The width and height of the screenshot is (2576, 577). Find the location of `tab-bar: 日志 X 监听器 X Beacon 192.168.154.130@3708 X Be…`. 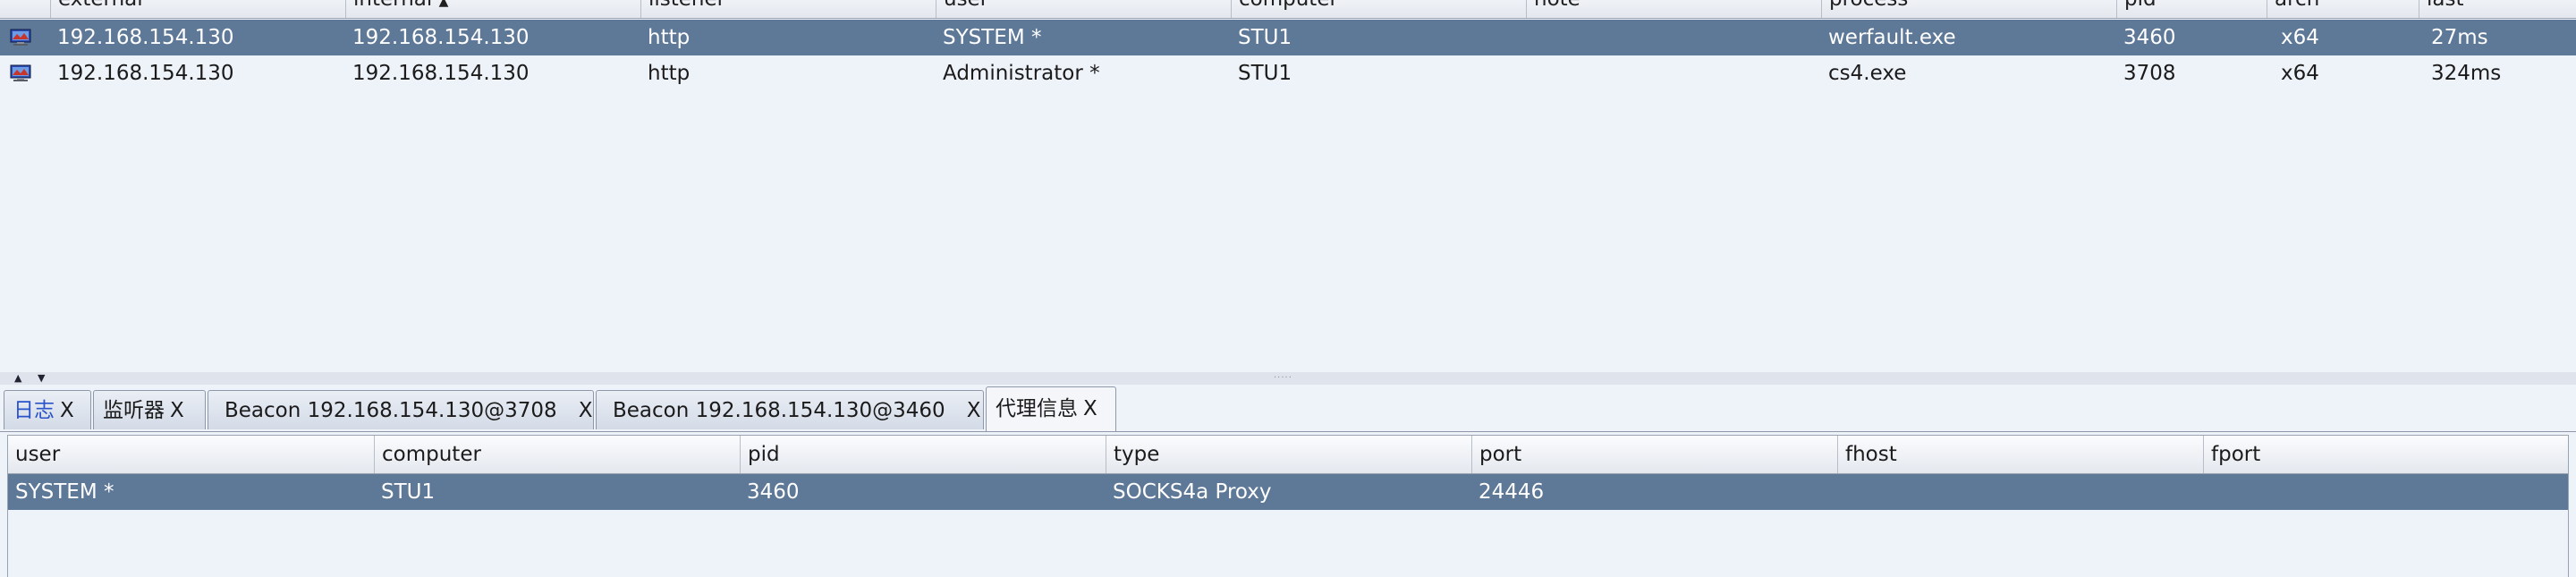

tab-bar: 日志 X 监听器 X Beacon 192.168.154.130@3708 X Be… is located at coordinates (1288, 408).